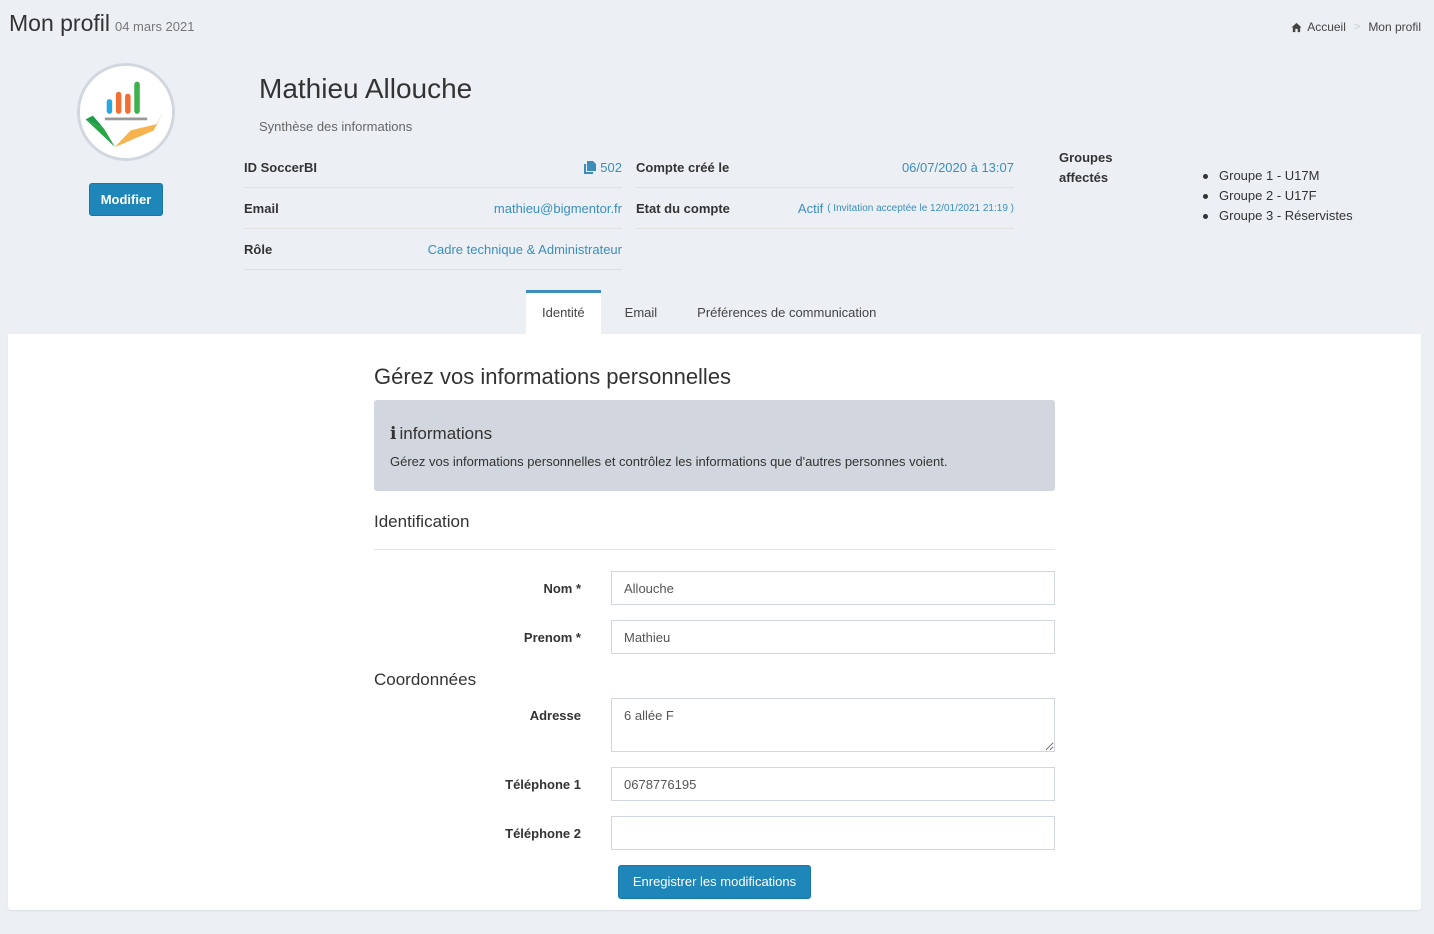 This screenshot has width=1434, height=934. Describe the element at coordinates (422, 521) in the screenshot. I see `identification-heading: Identification` at that location.